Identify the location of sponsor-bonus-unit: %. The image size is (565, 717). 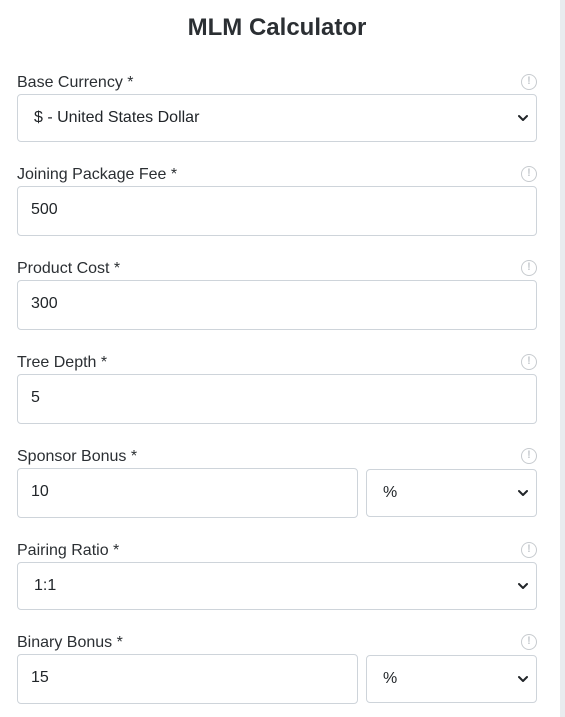
(390, 492).